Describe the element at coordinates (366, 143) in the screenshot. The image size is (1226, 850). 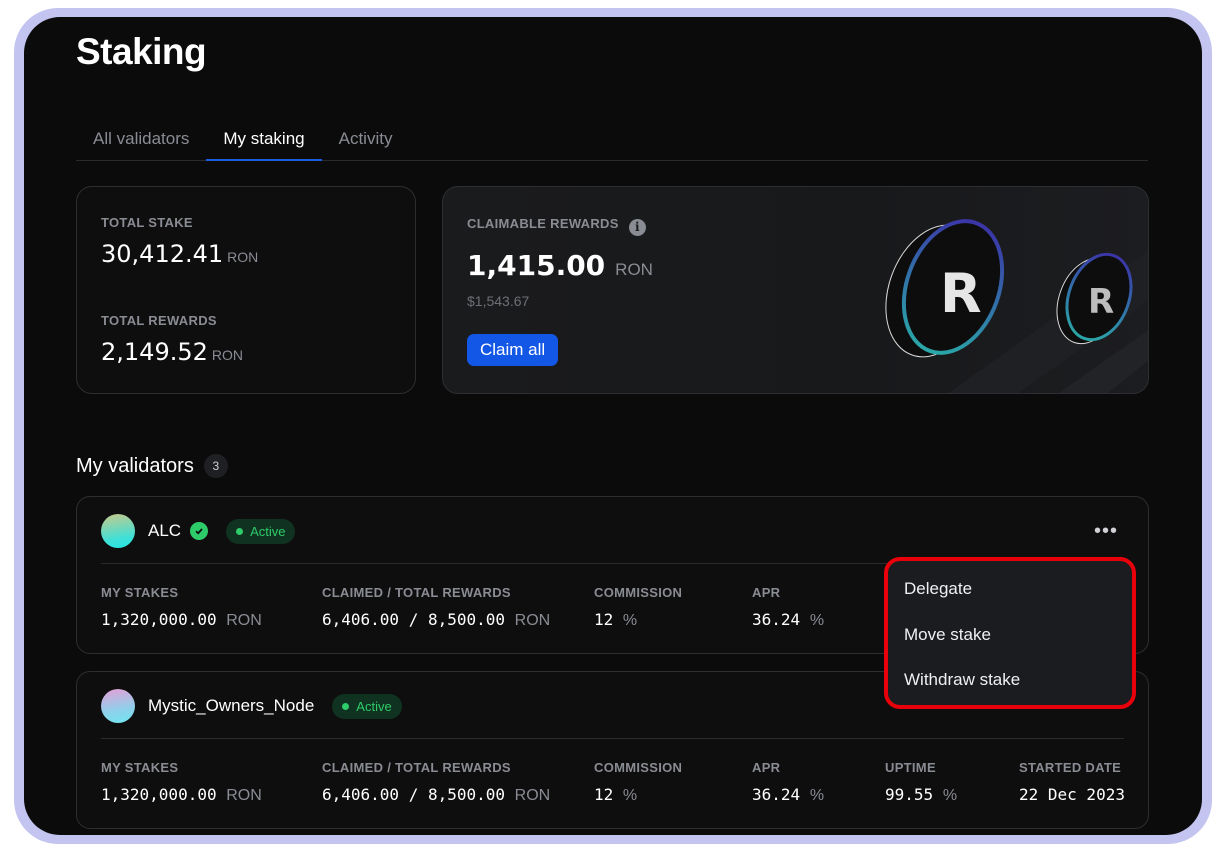
I see `tab-activity: Activity` at that location.